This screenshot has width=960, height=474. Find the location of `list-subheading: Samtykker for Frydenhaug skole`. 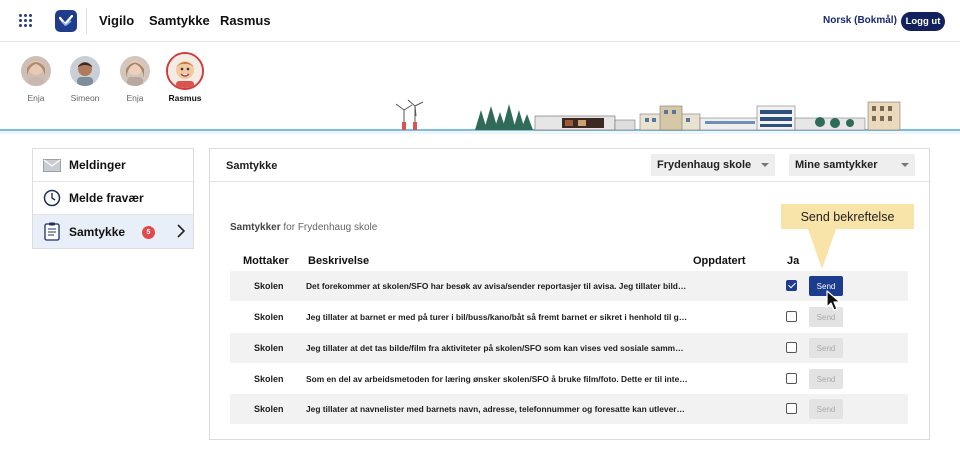

list-subheading: Samtykker for Frydenhaug skole is located at coordinates (303, 227).